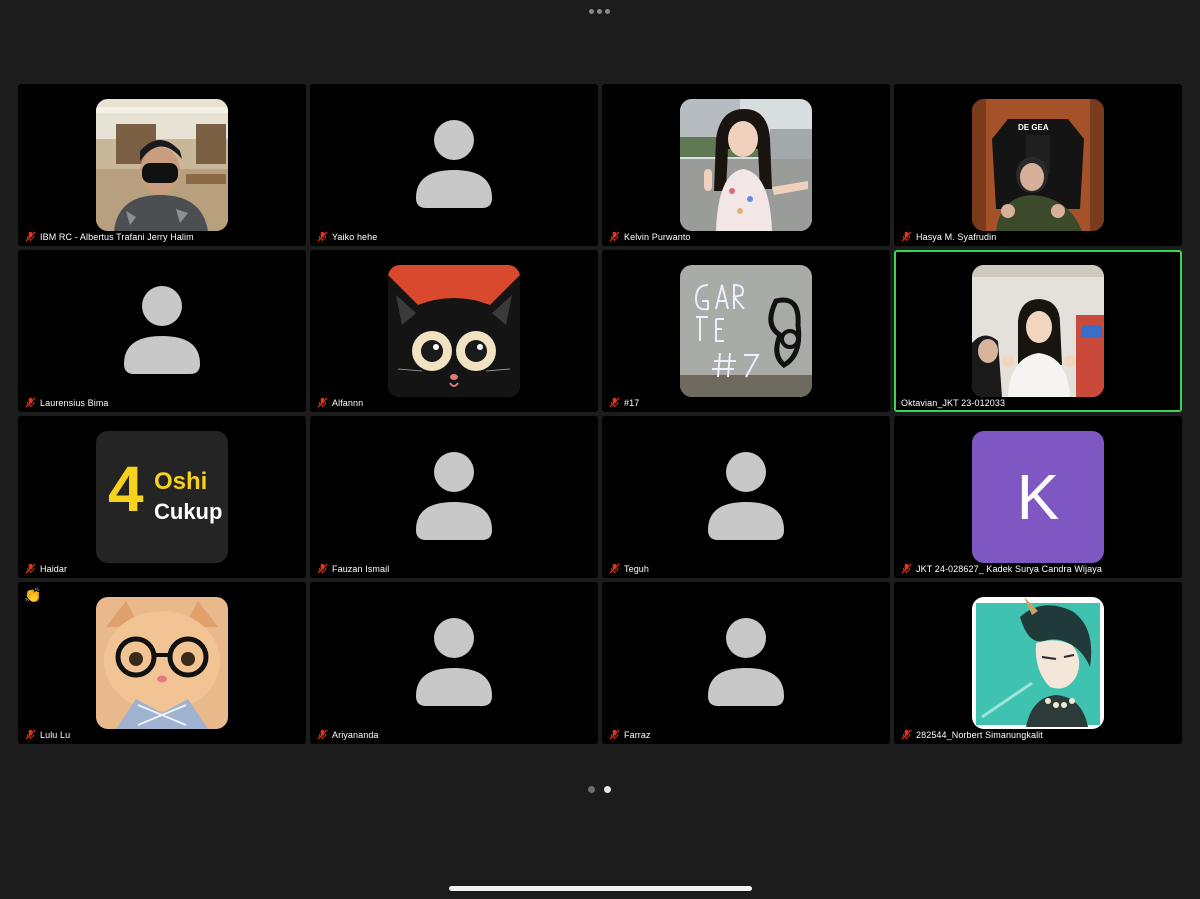 The height and width of the screenshot is (899, 1200). Describe the element at coordinates (632, 402) in the screenshot. I see `participant-name: #17` at that location.